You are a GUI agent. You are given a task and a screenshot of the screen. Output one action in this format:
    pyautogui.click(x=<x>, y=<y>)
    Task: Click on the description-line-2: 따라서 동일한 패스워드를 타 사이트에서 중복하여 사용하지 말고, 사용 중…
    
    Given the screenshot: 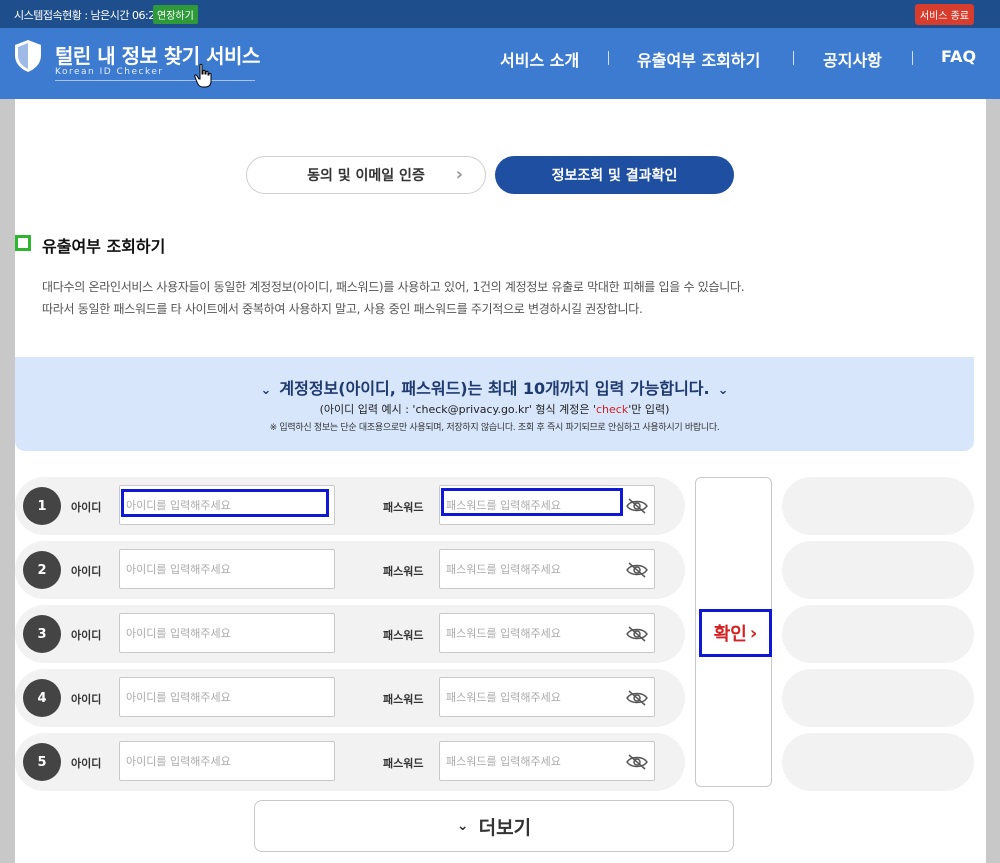 What is the action you would take?
    pyautogui.click(x=342, y=309)
    